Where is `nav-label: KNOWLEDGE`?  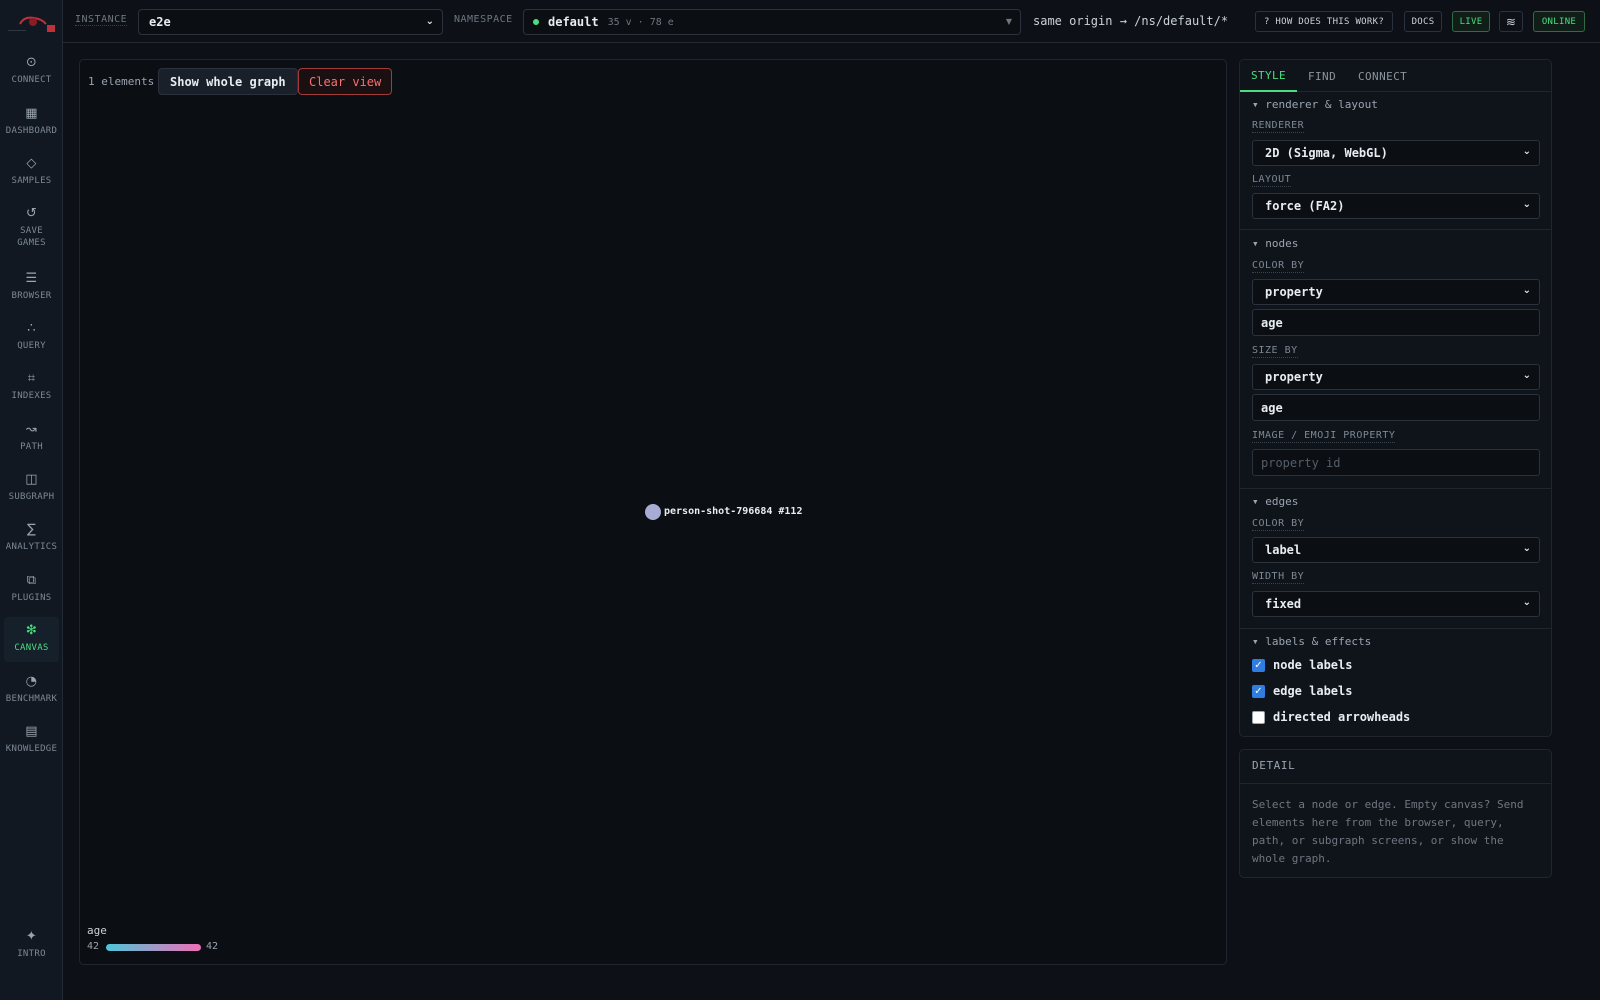 nav-label: KNOWLEDGE is located at coordinates (31, 749).